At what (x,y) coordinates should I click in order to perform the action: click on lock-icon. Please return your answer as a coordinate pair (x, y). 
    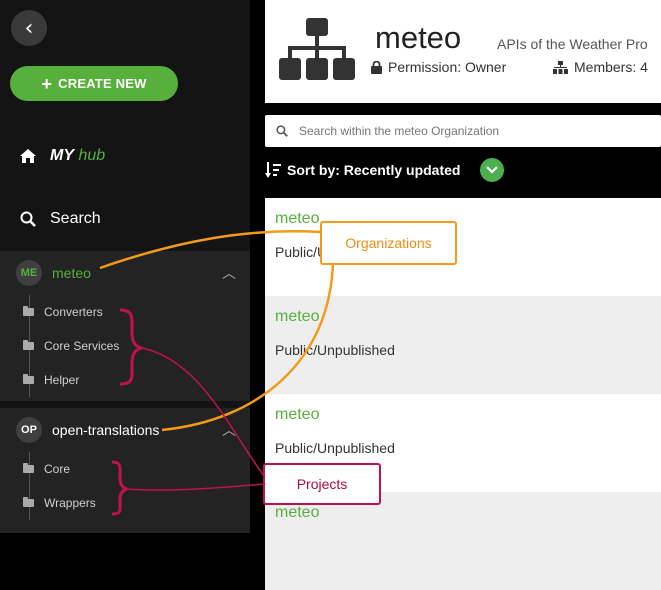
    Looking at the image, I should click on (376, 67).